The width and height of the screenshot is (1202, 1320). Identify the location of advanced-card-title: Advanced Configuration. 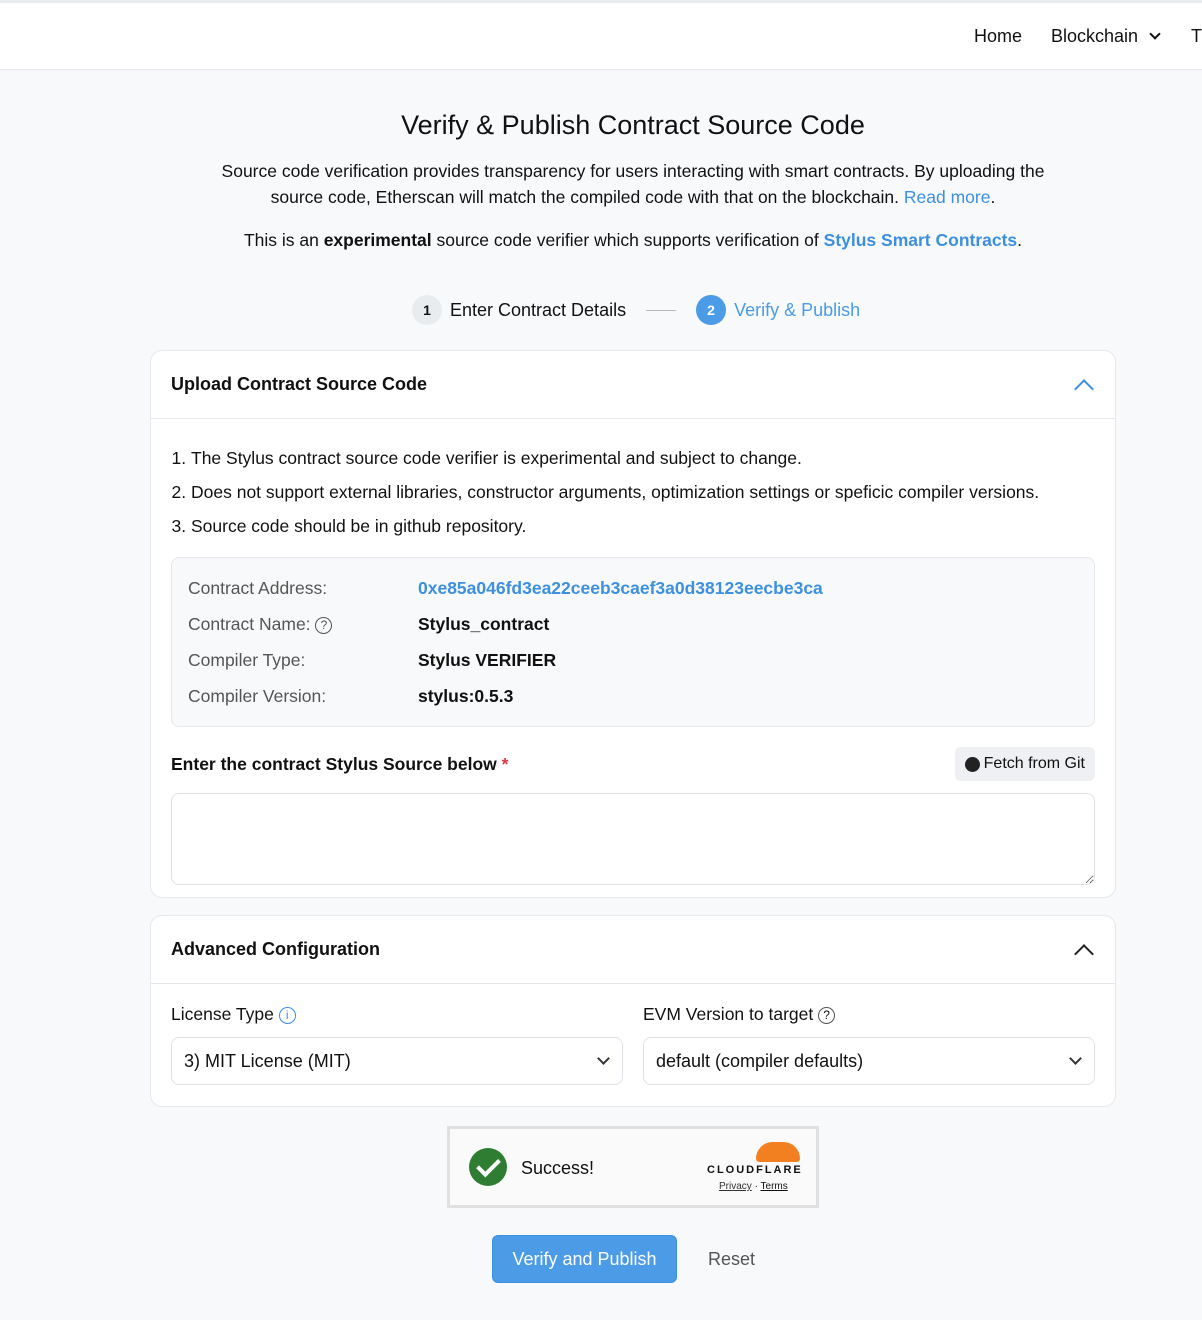
(276, 949).